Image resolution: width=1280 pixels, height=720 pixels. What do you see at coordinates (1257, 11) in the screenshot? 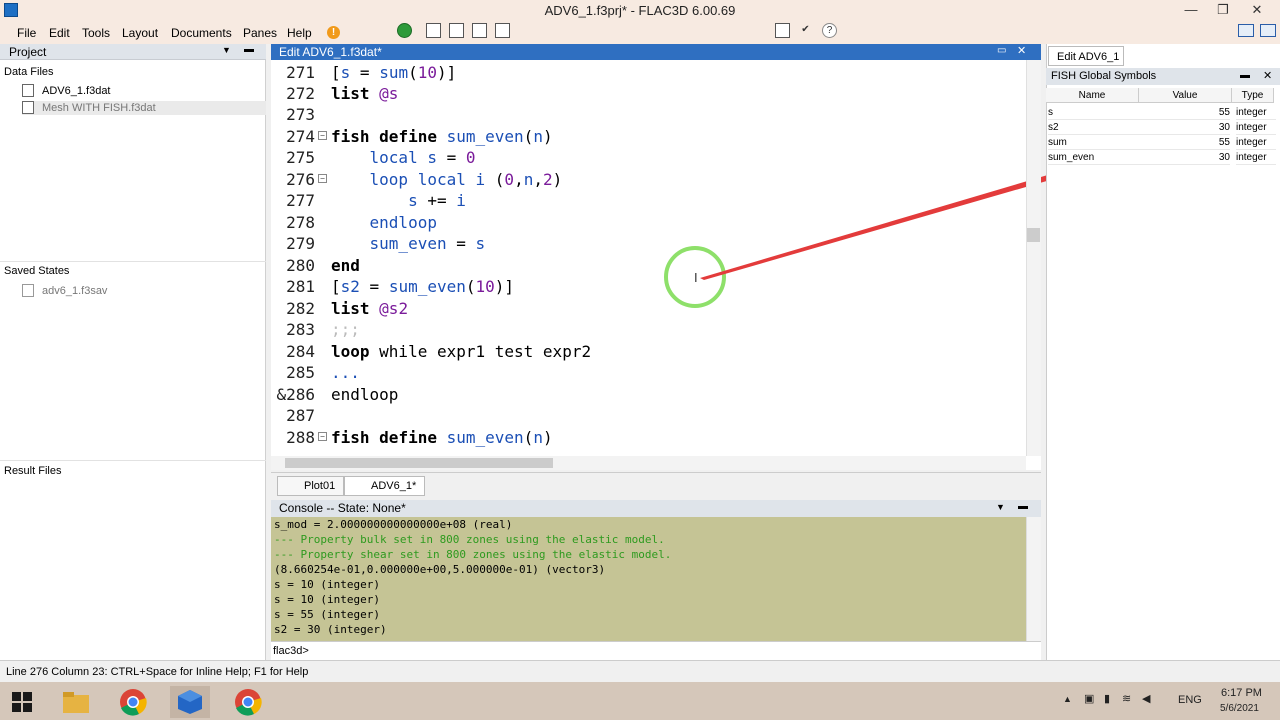
I see `close-button: ✕` at bounding box center [1257, 11].